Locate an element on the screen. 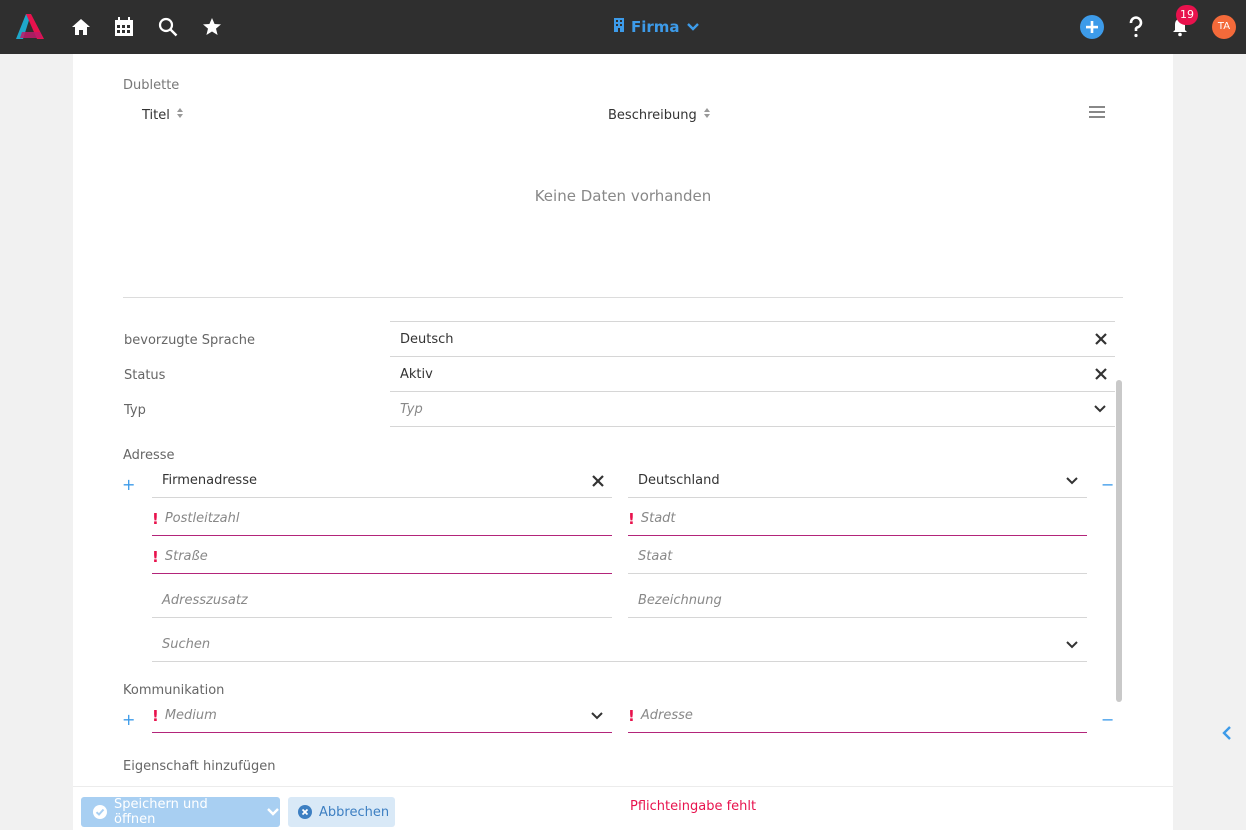  status-label: Status is located at coordinates (145, 375).